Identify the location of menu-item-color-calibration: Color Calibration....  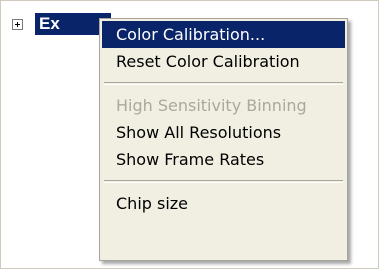
(223, 34).